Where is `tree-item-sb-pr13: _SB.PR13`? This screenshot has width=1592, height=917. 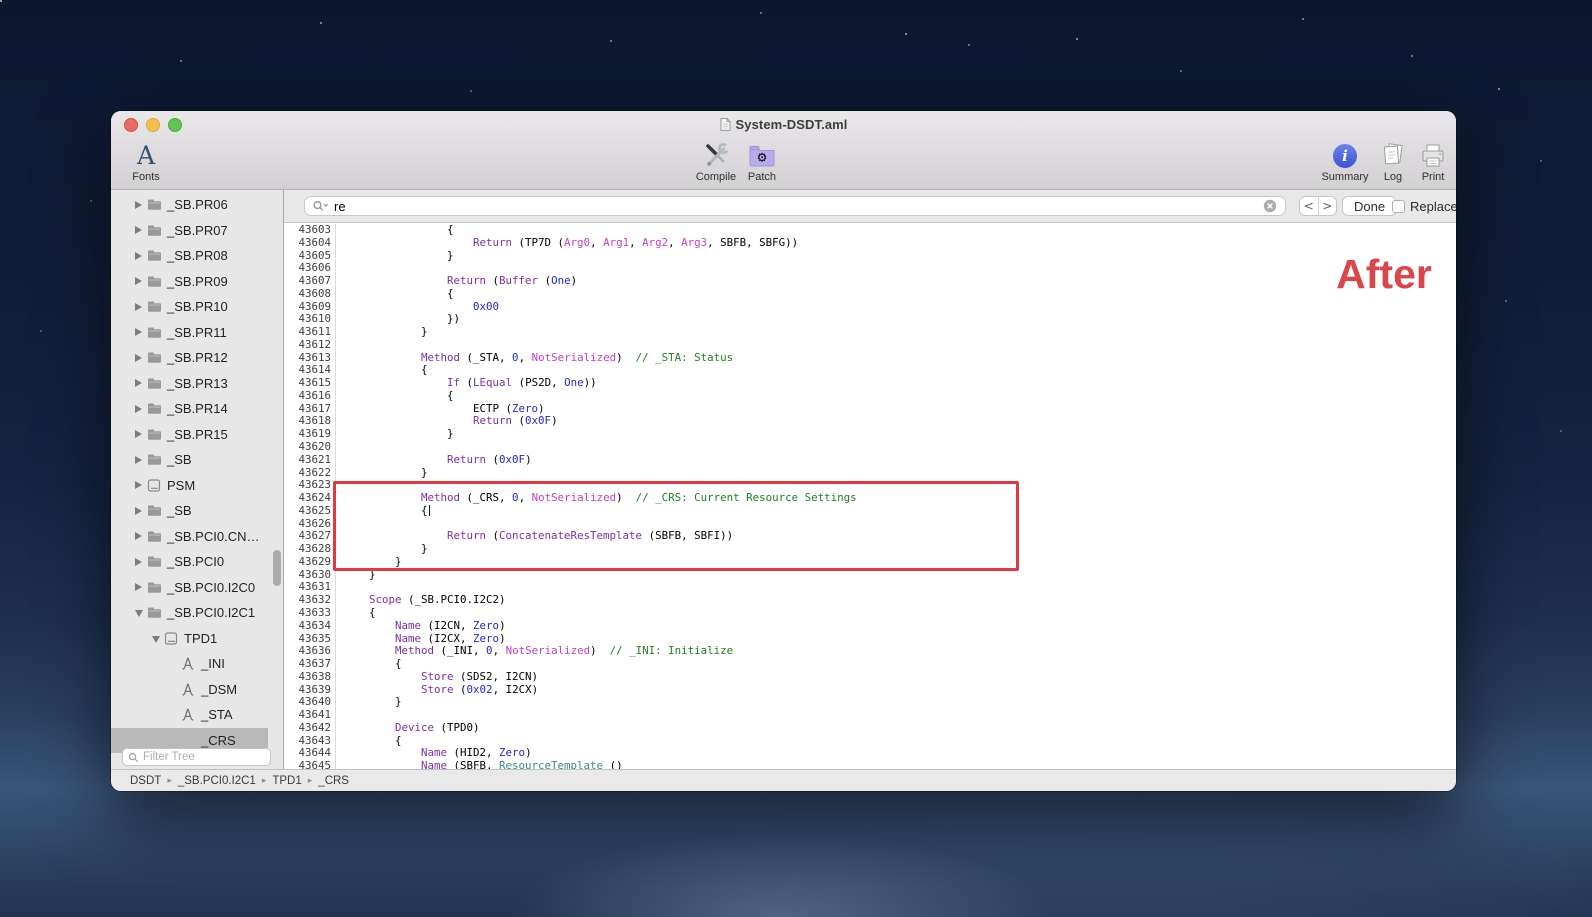 tree-item-sb-pr13: _SB.PR13 is located at coordinates (197, 384).